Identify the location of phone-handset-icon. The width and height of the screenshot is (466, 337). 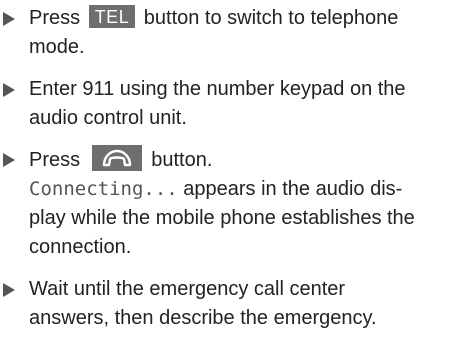
(116, 158).